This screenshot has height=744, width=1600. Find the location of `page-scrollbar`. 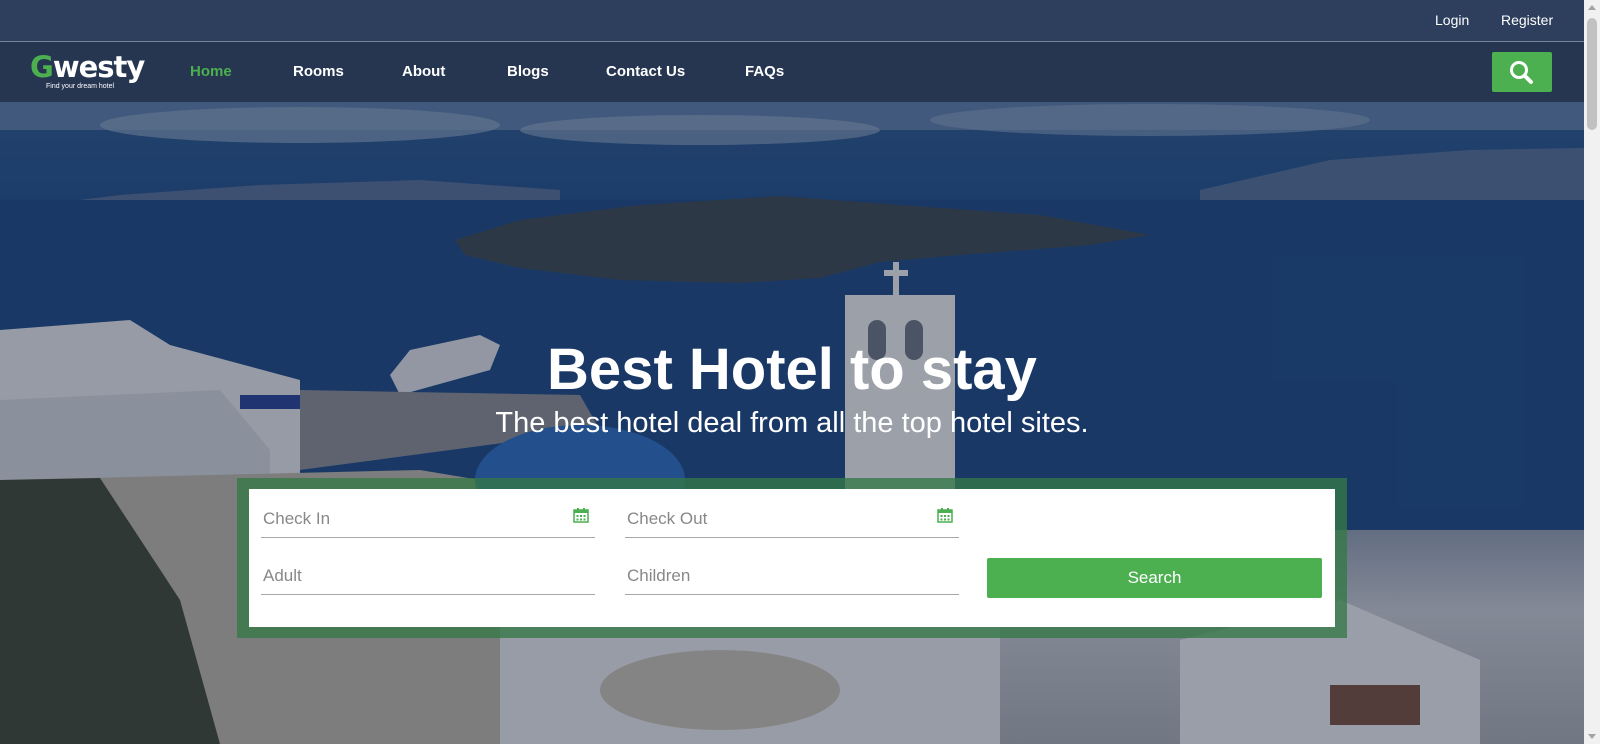

page-scrollbar is located at coordinates (1592, 372).